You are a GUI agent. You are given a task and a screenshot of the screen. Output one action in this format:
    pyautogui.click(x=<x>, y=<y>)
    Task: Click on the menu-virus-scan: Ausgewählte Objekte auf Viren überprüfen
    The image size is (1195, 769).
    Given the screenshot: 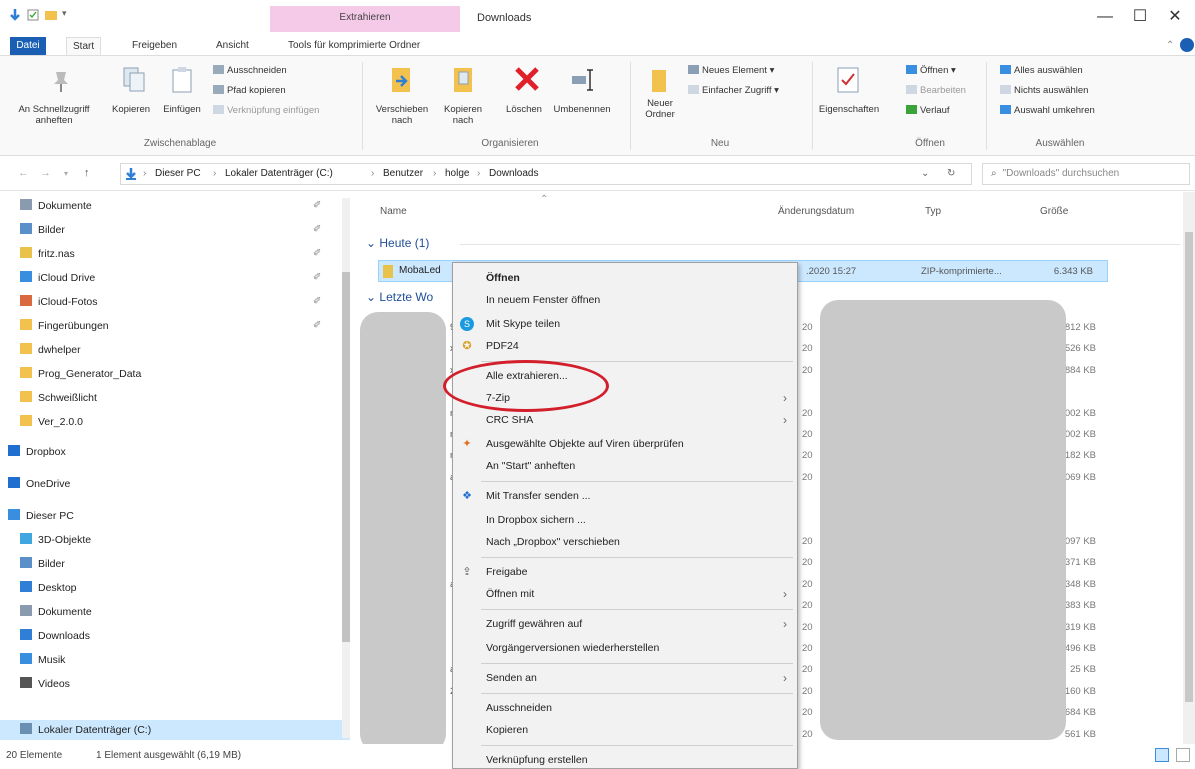 What is the action you would take?
    pyautogui.click(x=585, y=444)
    